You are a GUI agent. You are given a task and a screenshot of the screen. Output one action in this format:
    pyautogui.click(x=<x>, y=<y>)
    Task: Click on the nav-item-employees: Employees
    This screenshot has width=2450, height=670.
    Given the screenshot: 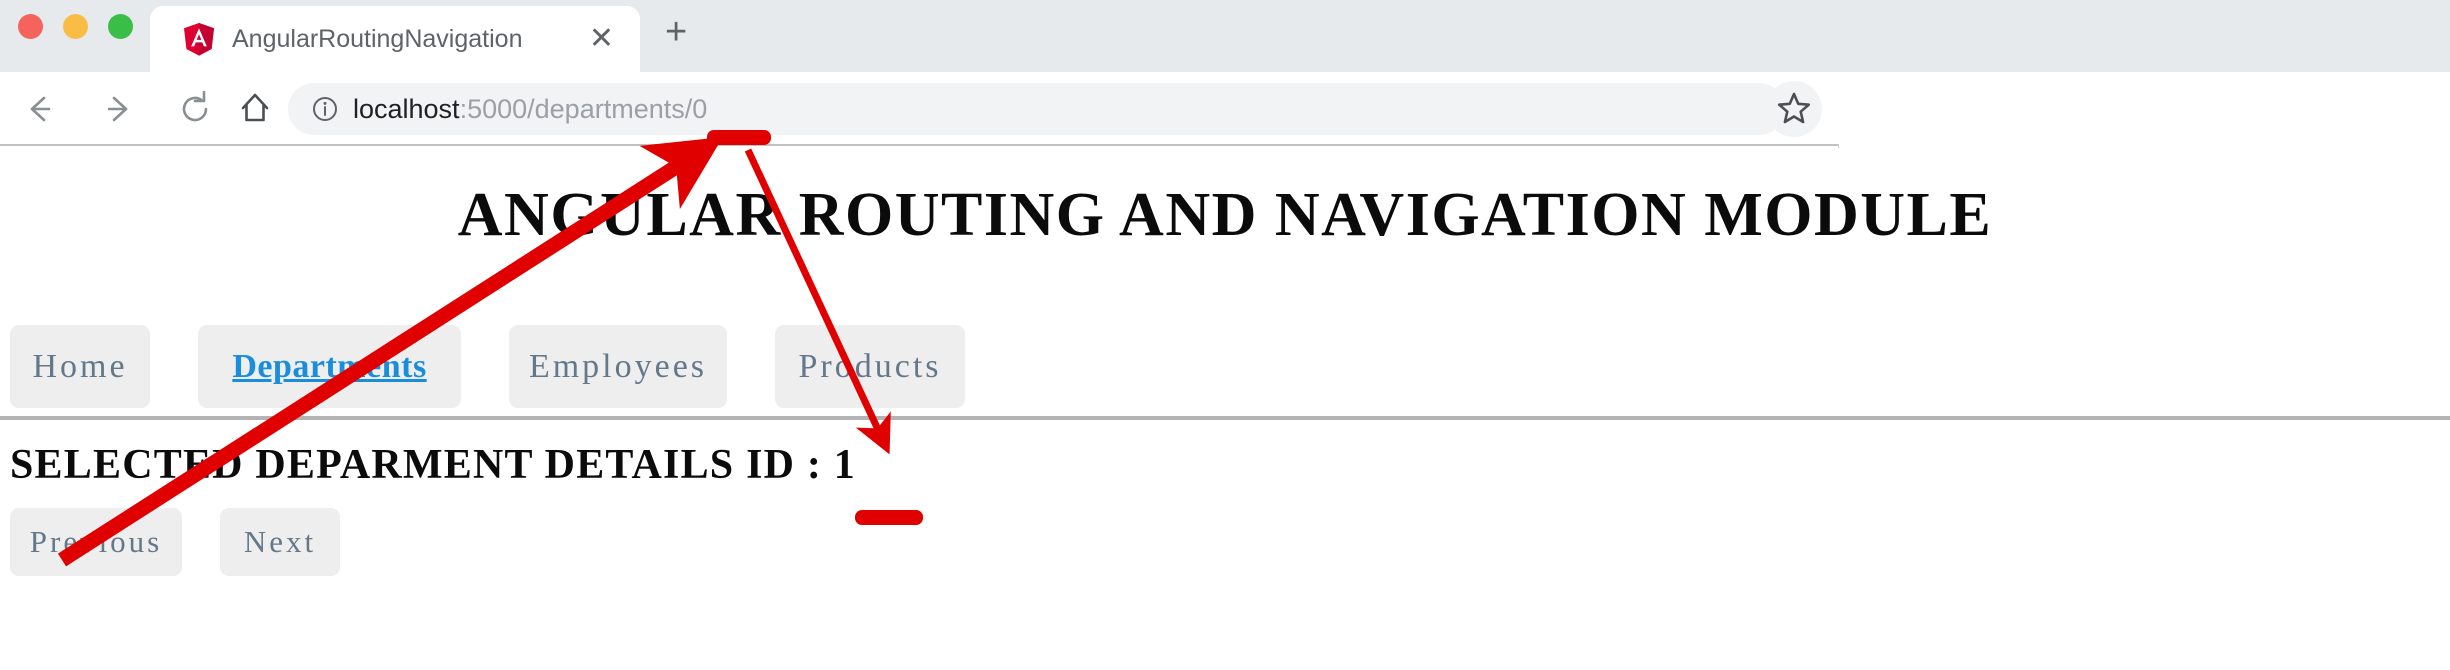 What is the action you would take?
    pyautogui.click(x=618, y=366)
    